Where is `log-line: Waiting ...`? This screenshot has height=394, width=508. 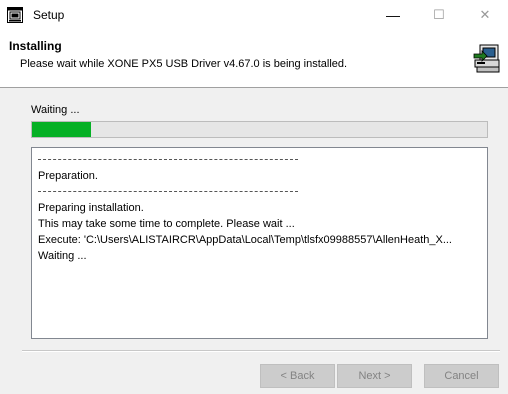 log-line: Waiting ... is located at coordinates (62, 256).